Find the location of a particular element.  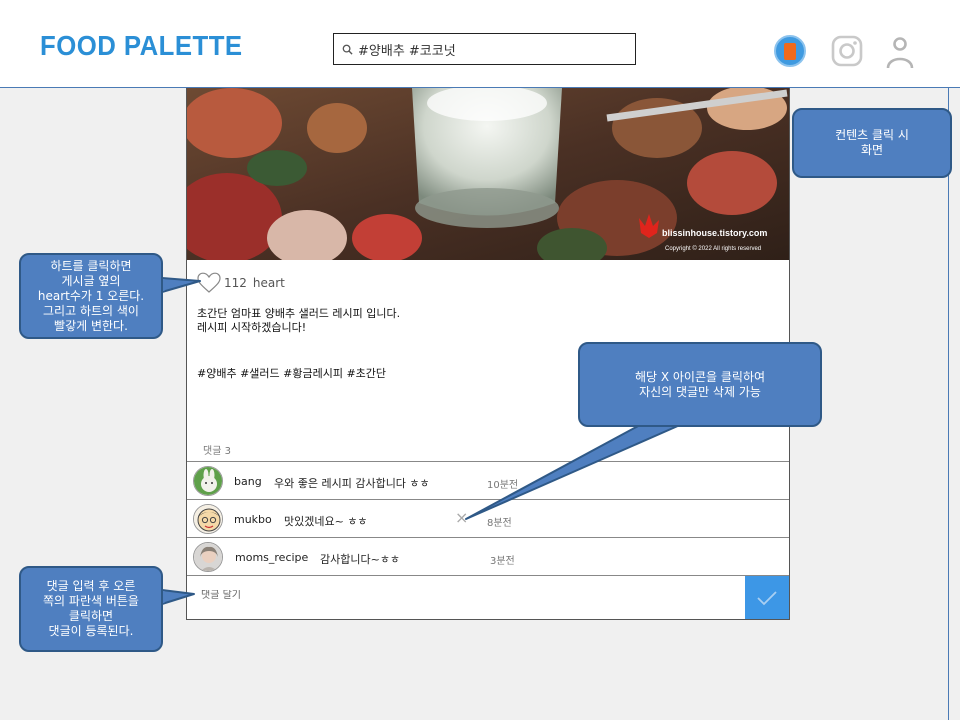

comment-text: 우와 좋은 레시피 감사합니다 ㅎㅎ is located at coordinates (352, 483).